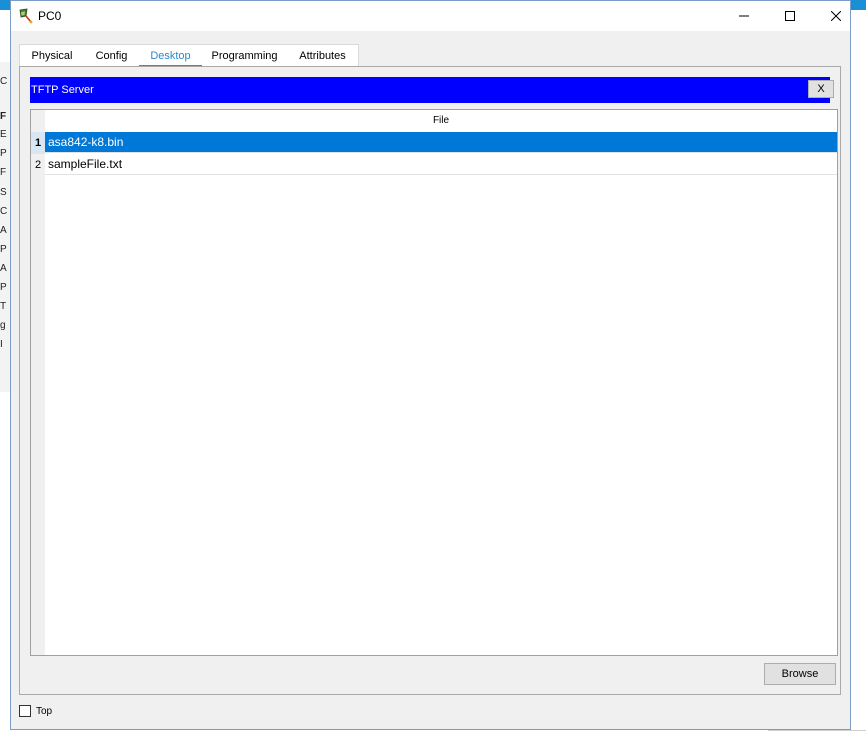  I want to click on maximize-button, so click(790, 16).